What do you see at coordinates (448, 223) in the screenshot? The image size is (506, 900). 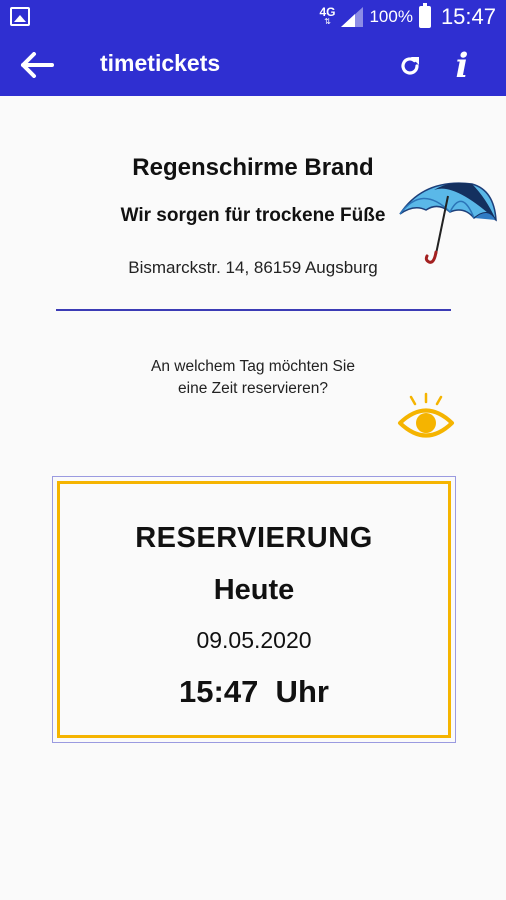 I see `umbrella-icon` at bounding box center [448, 223].